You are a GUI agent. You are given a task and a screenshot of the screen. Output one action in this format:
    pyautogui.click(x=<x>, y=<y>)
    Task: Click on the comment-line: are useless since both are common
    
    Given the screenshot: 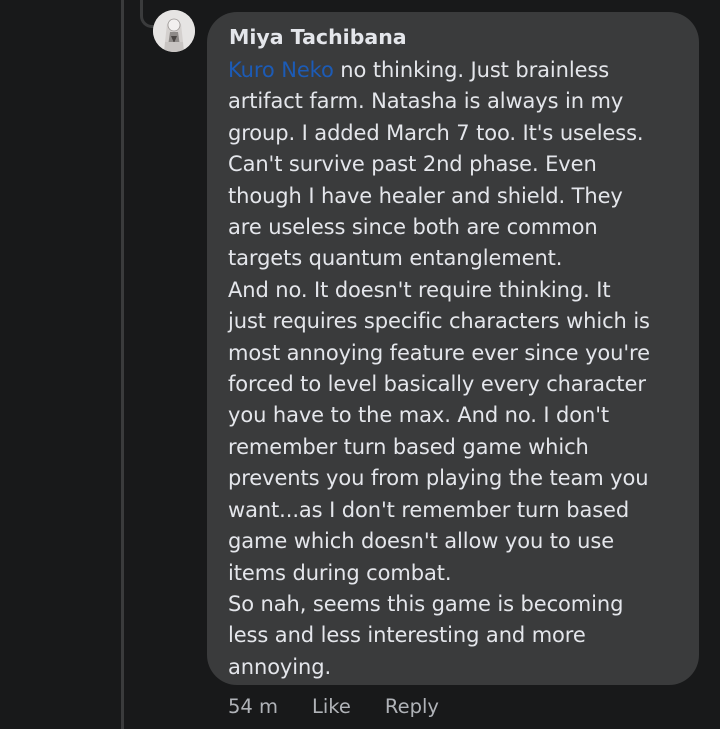 What is the action you would take?
    pyautogui.click(x=413, y=227)
    